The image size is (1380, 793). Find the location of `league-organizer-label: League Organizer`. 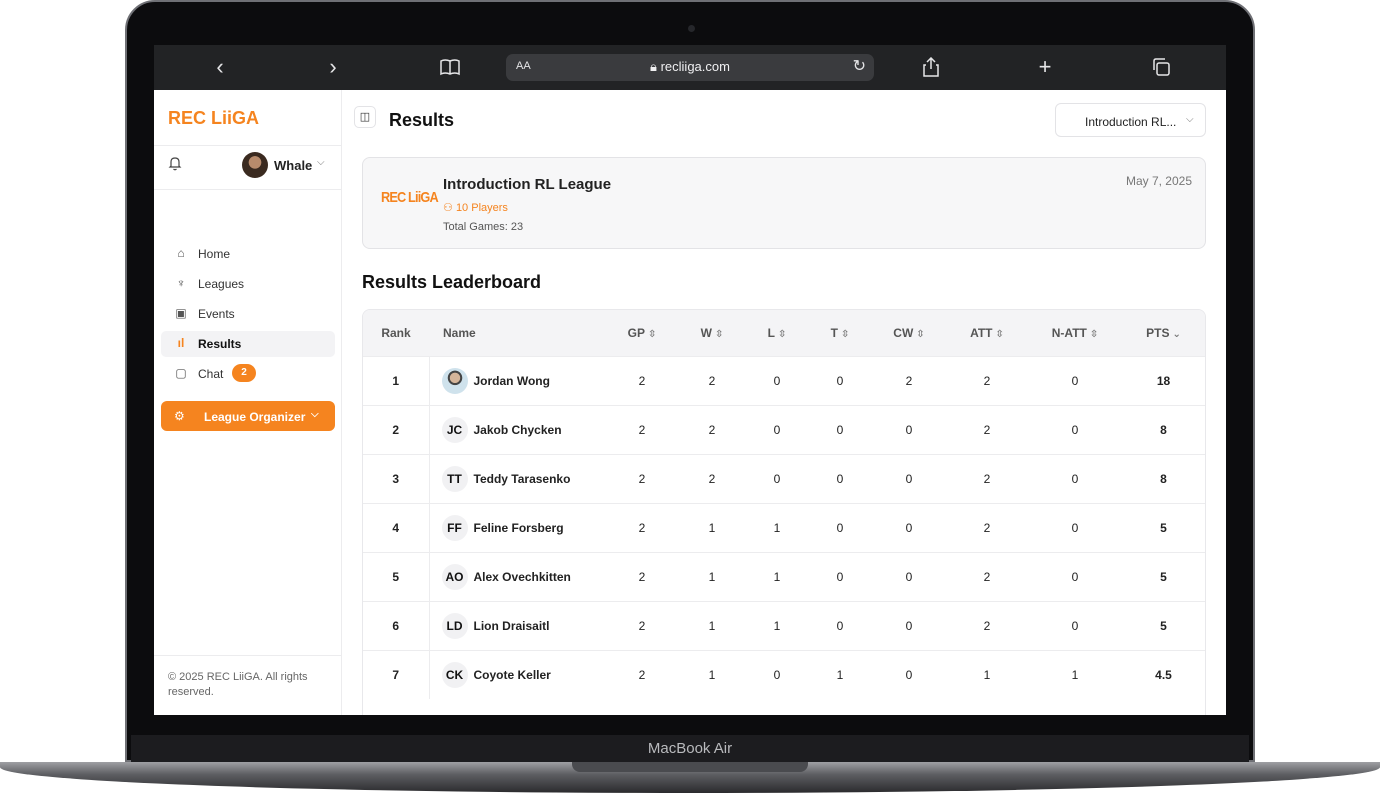

league-organizer-label: League Organizer is located at coordinates (255, 417).